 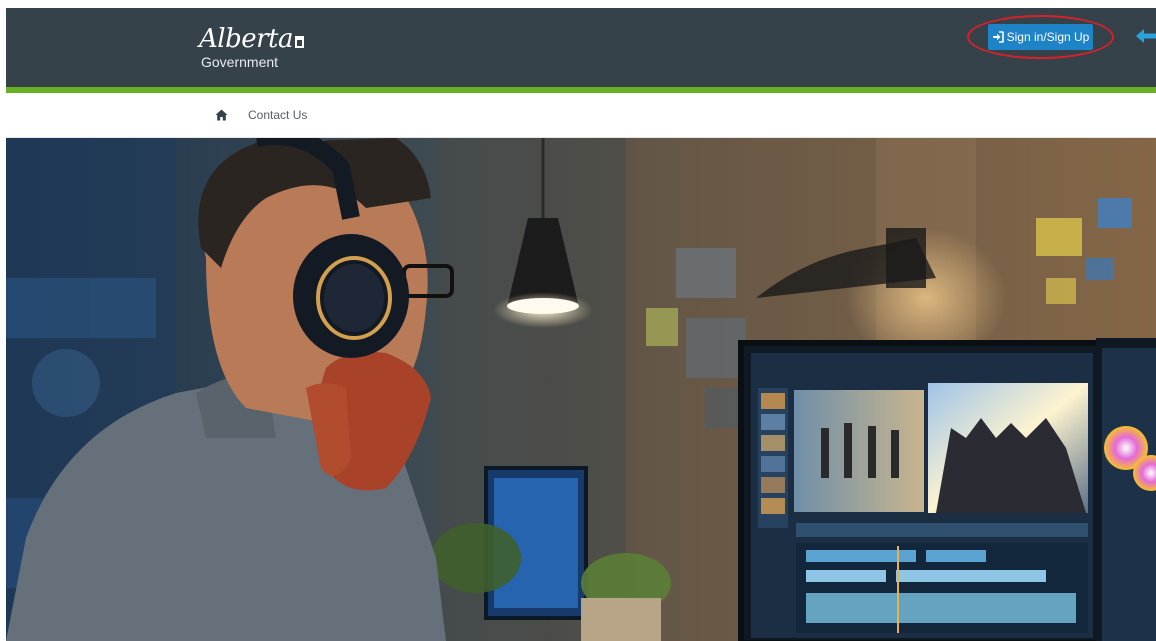 I want to click on annotation-arrow-icon, so click(x=1146, y=36).